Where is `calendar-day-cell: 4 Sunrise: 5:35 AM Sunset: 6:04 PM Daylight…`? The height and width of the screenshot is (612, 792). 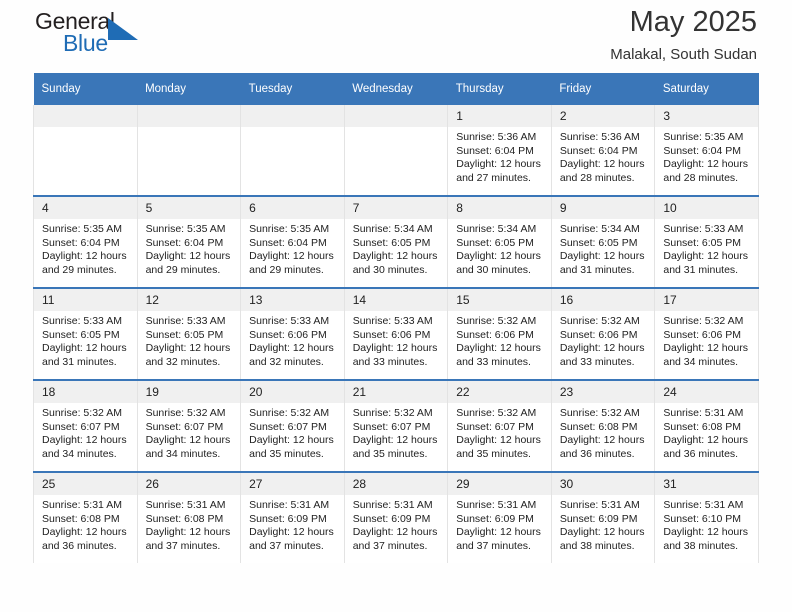 calendar-day-cell: 4 Sunrise: 5:35 AM Sunset: 6:04 PM Daylight… is located at coordinates (85, 241).